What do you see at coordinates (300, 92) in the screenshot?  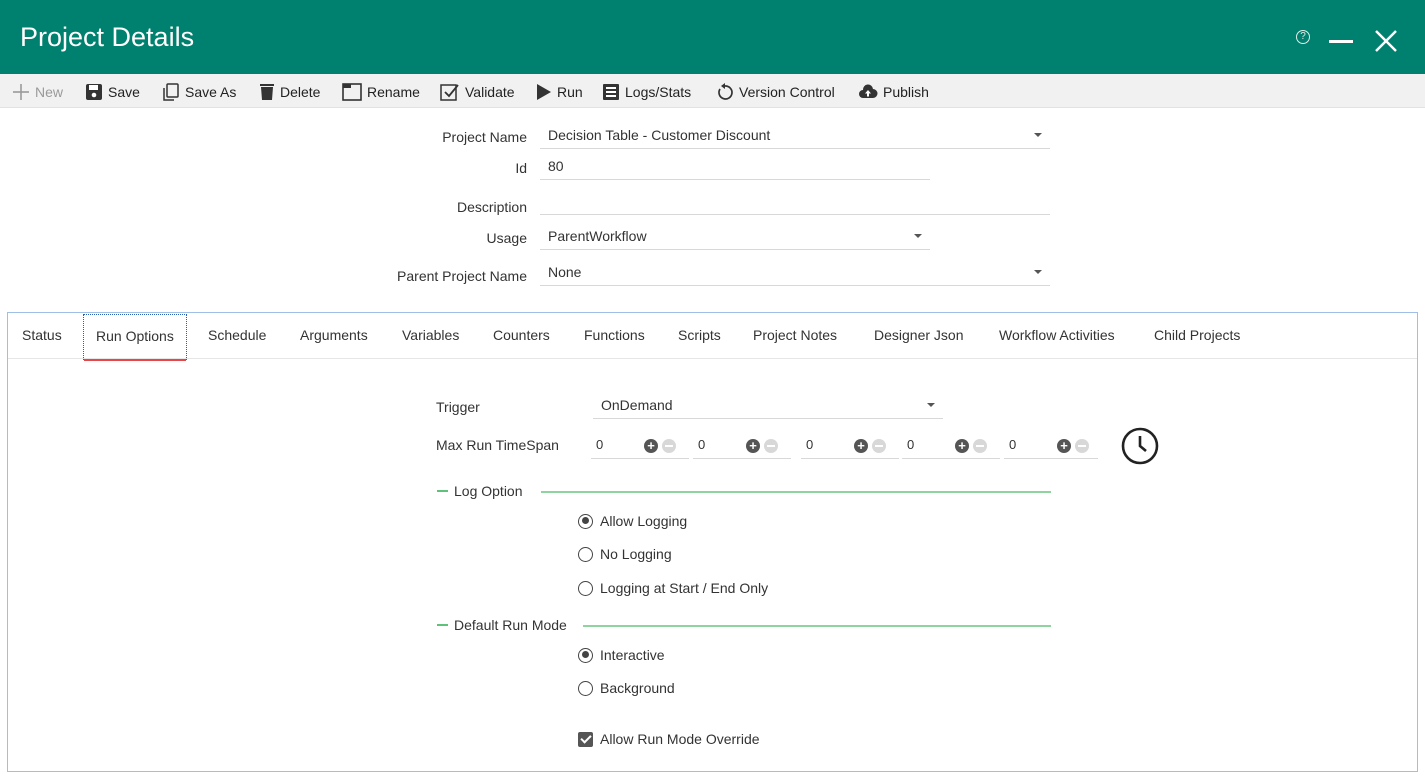 I see `delete-label: Delete` at bounding box center [300, 92].